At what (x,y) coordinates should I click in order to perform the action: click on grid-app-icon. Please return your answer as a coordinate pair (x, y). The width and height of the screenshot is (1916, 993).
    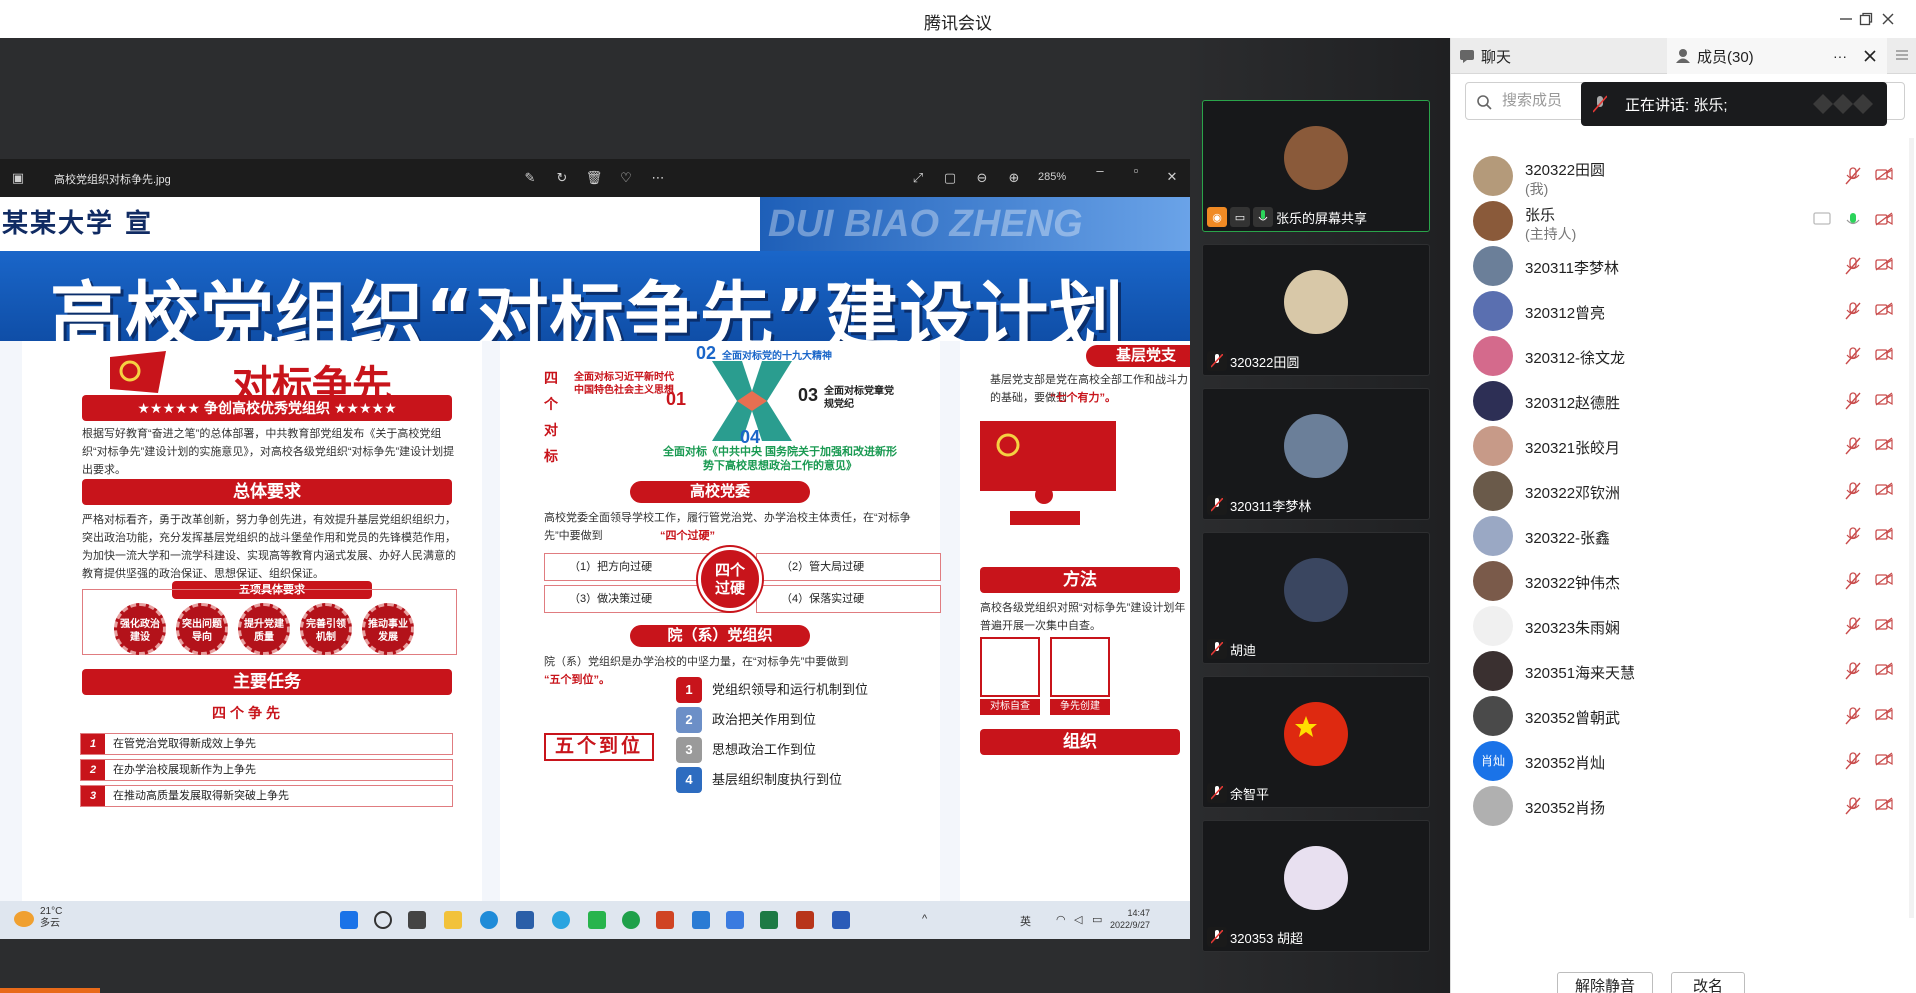
    Looking at the image, I should click on (805, 920).